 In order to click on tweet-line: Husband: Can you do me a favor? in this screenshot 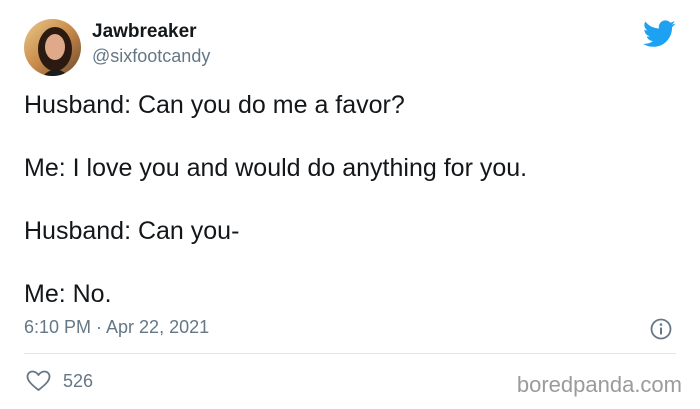, I will do `click(214, 105)`.